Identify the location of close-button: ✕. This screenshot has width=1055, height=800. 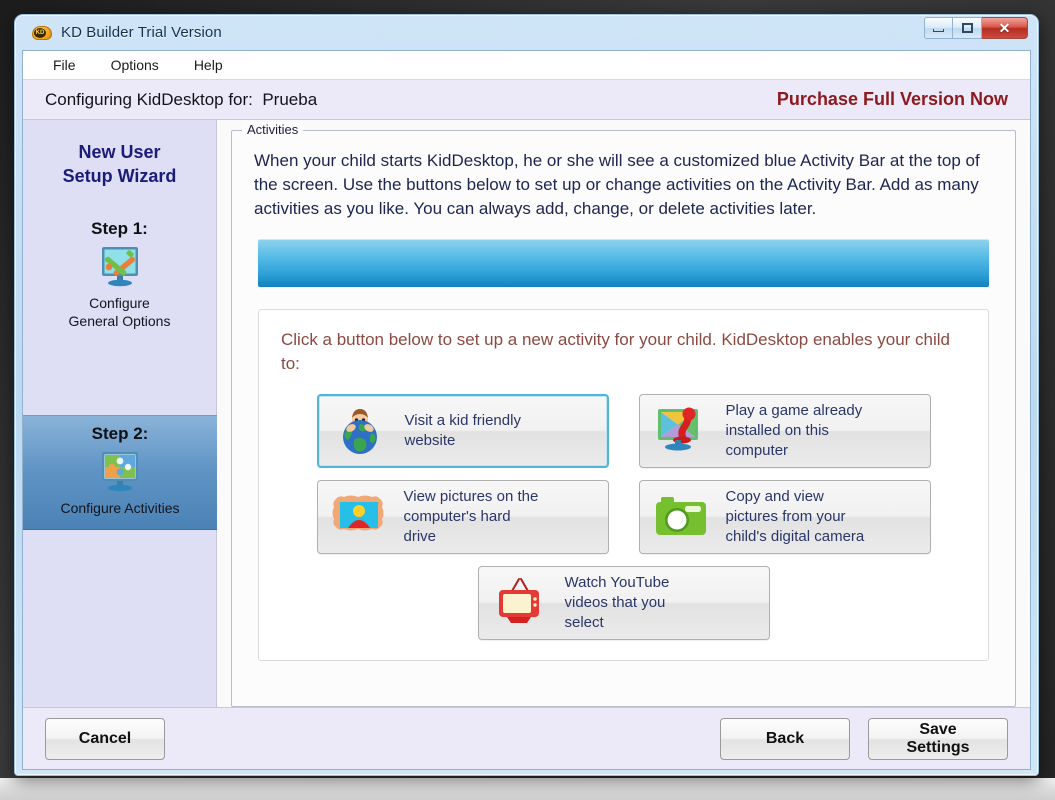
(1005, 28).